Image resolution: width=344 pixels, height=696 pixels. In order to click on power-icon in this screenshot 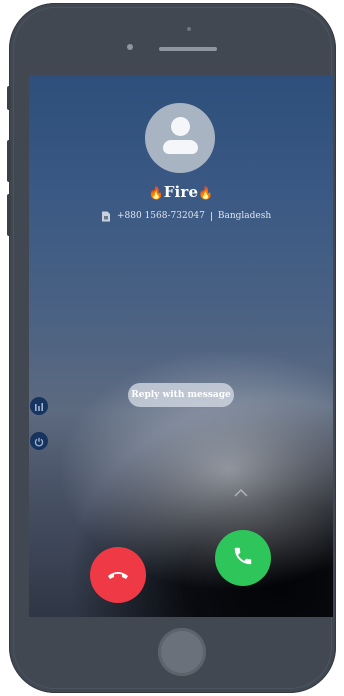, I will do `click(39, 441)`.